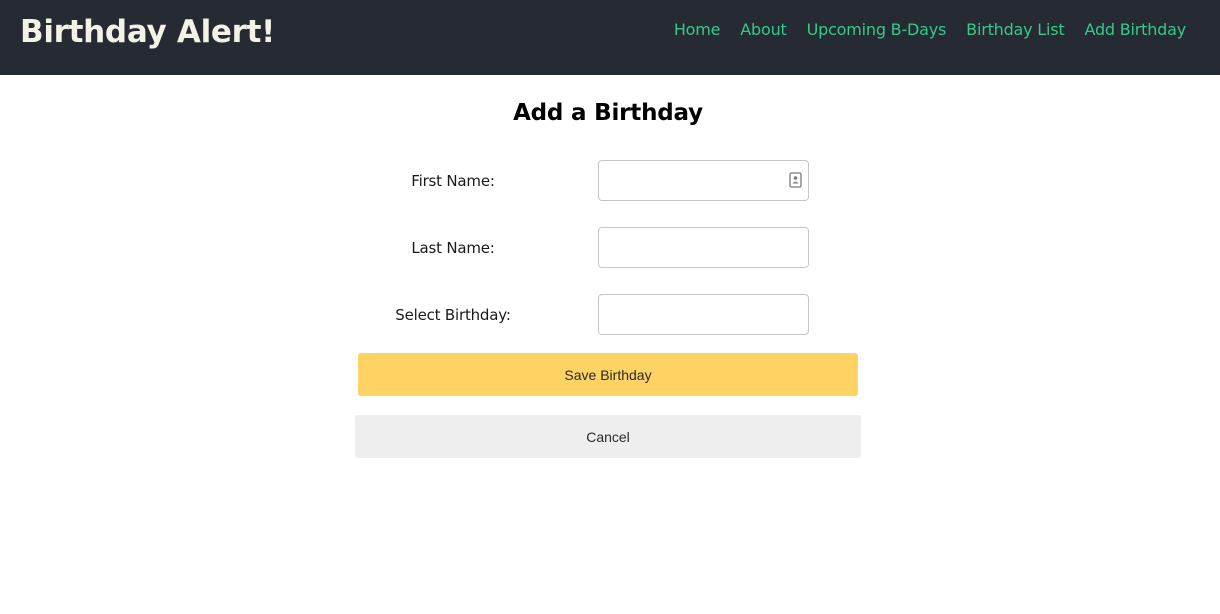 The width and height of the screenshot is (1220, 614). I want to click on nav-item-home: Home, so click(697, 30).